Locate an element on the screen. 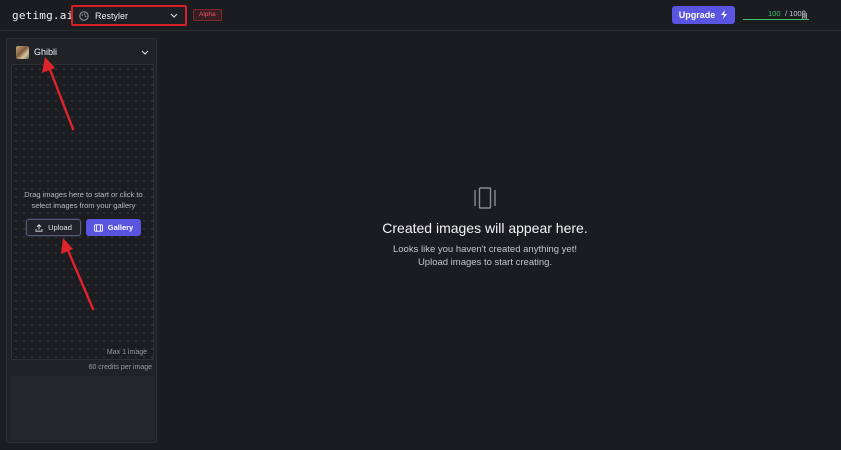 The height and width of the screenshot is (450, 841). credits-current: 100 is located at coordinates (774, 13).